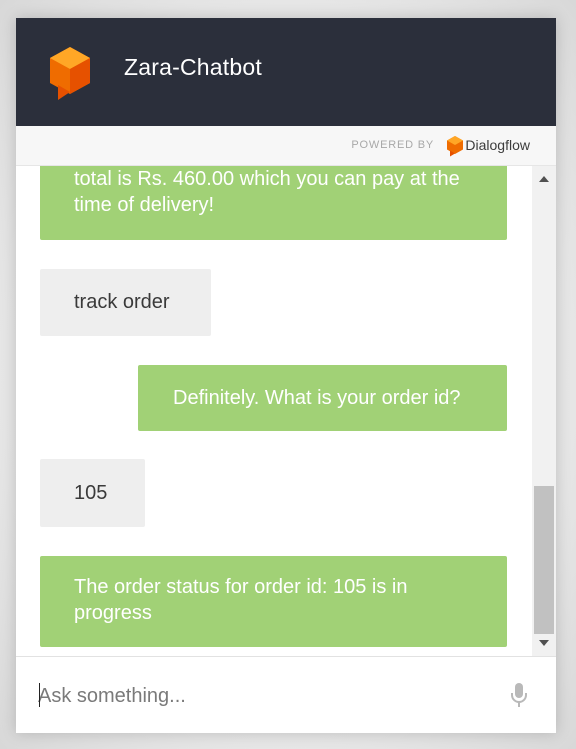 The image size is (576, 749). Describe the element at coordinates (544, 560) in the screenshot. I see `scrollbar-thumb` at that location.